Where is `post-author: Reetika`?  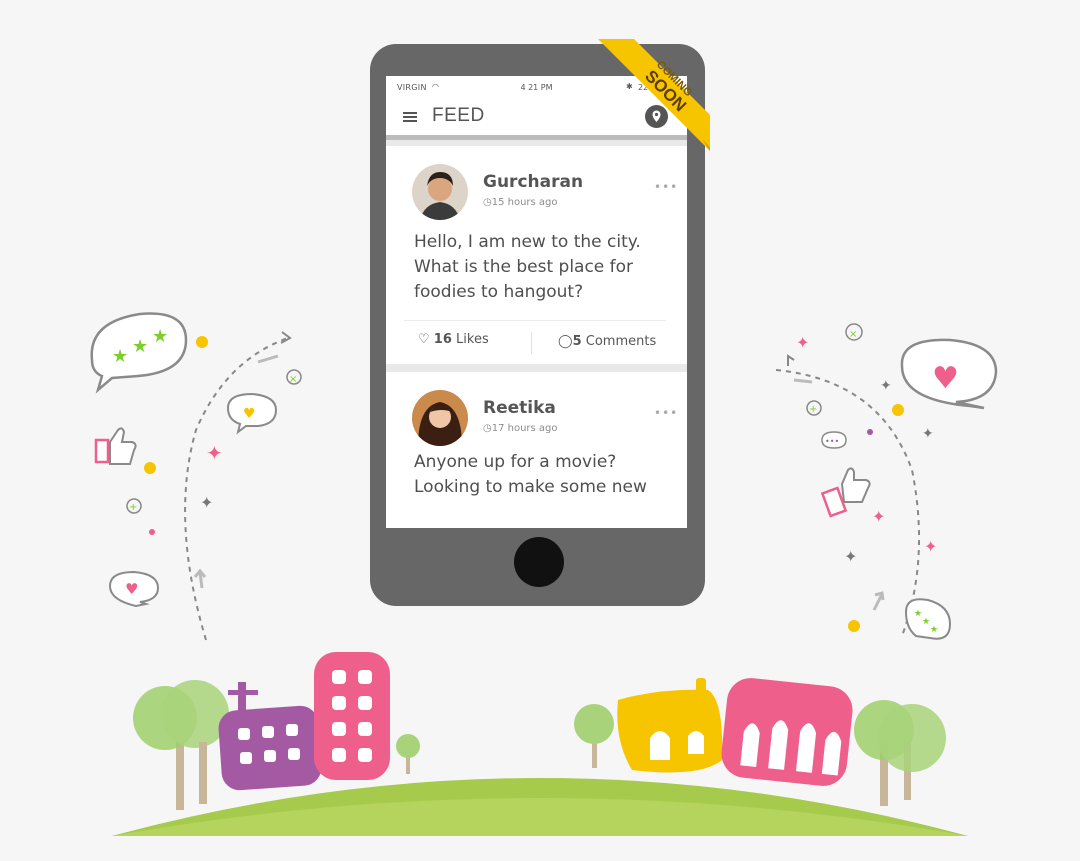 post-author: Reetika is located at coordinates (519, 408).